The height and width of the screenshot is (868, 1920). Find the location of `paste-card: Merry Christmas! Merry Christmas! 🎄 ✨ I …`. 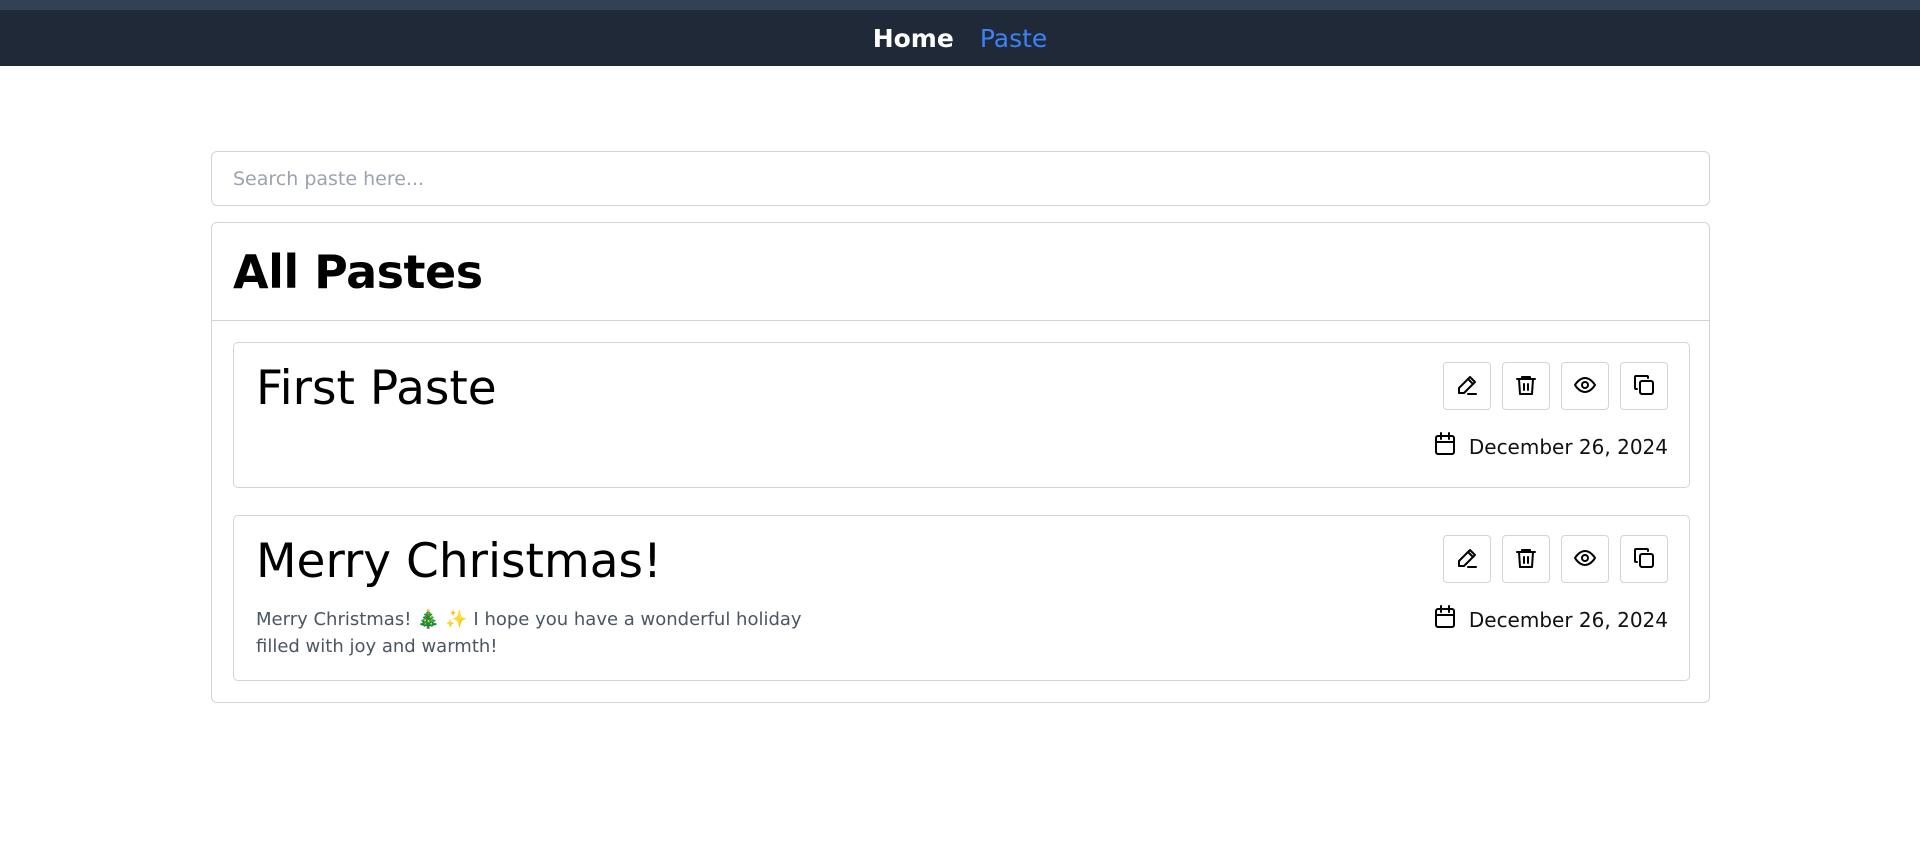

paste-card: Merry Christmas! Merry Christmas! 🎄 ✨ I … is located at coordinates (961, 598).